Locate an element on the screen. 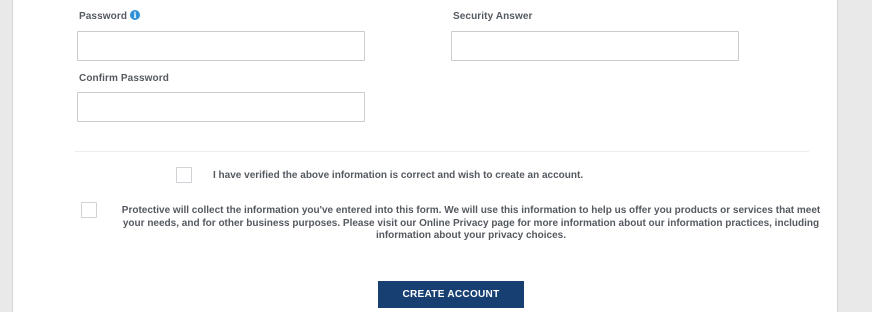  password-label: Password i is located at coordinates (110, 16).